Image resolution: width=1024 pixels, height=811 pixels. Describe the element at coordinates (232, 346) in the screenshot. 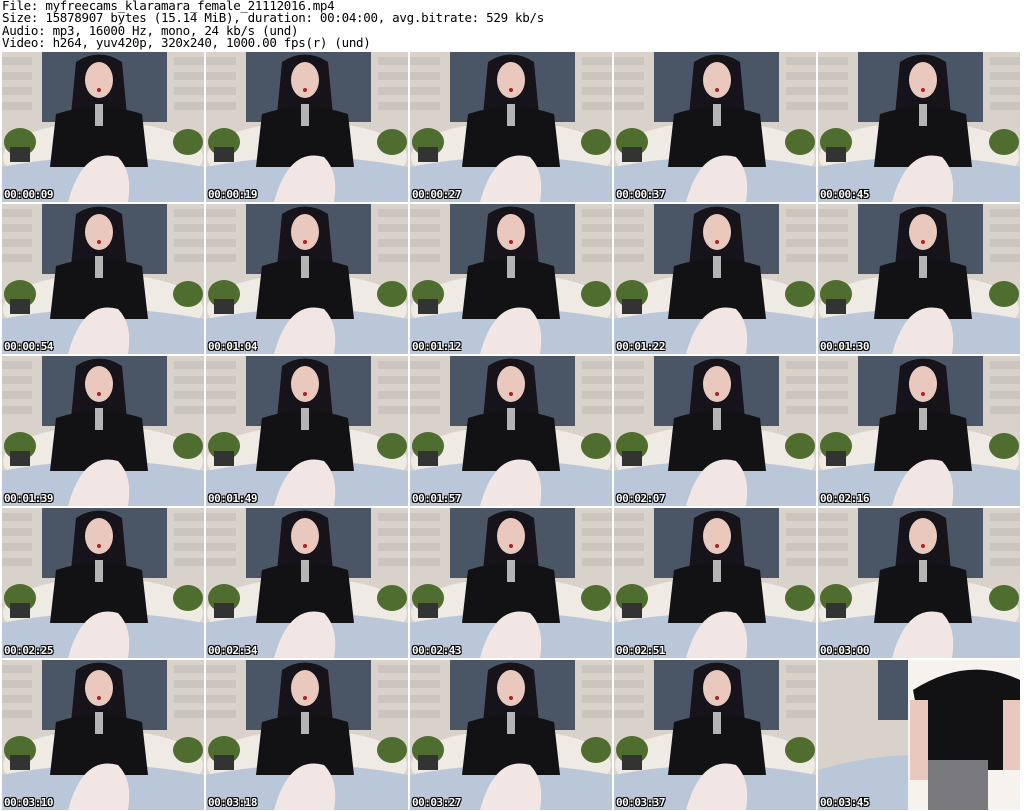

I see `timestamp-label: 00:01:04` at that location.